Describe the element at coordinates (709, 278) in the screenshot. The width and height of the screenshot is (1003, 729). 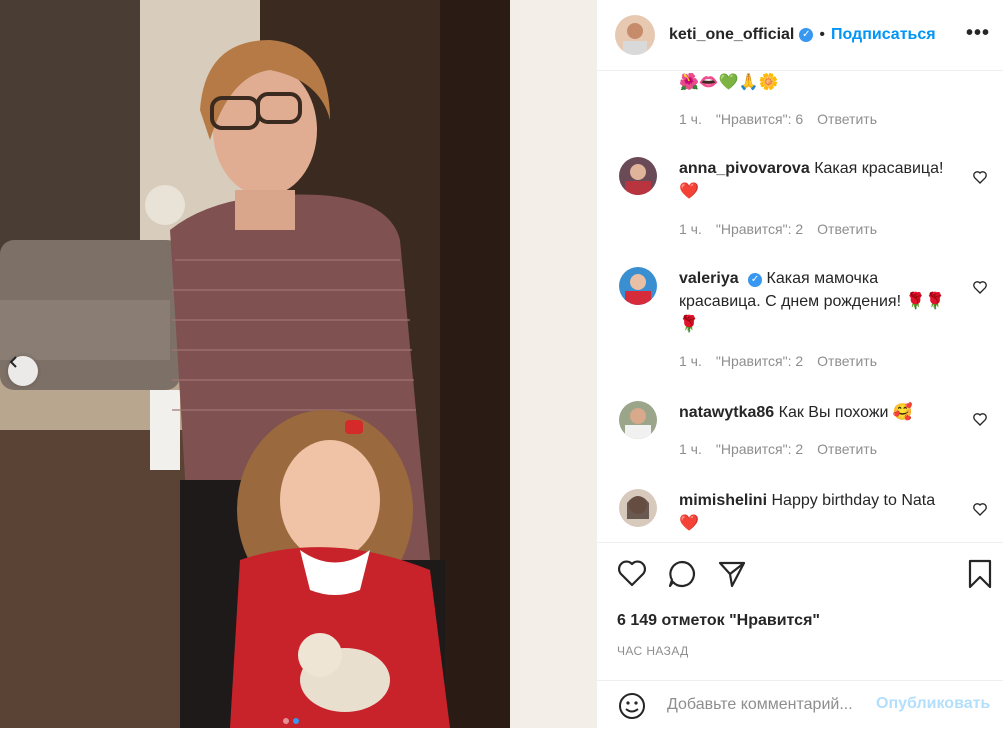
I see `commenter-username: valeriya` at that location.